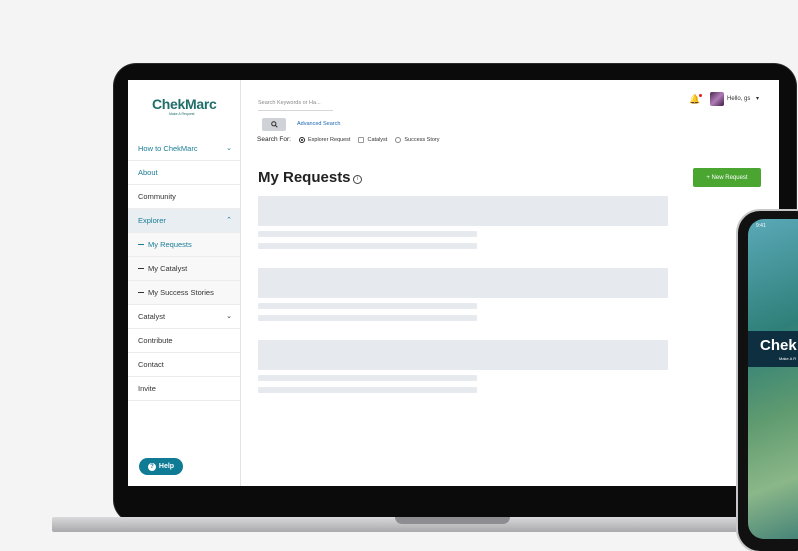  I want to click on sidebar-item-my-catalyst: My Catalyst, so click(184, 269).